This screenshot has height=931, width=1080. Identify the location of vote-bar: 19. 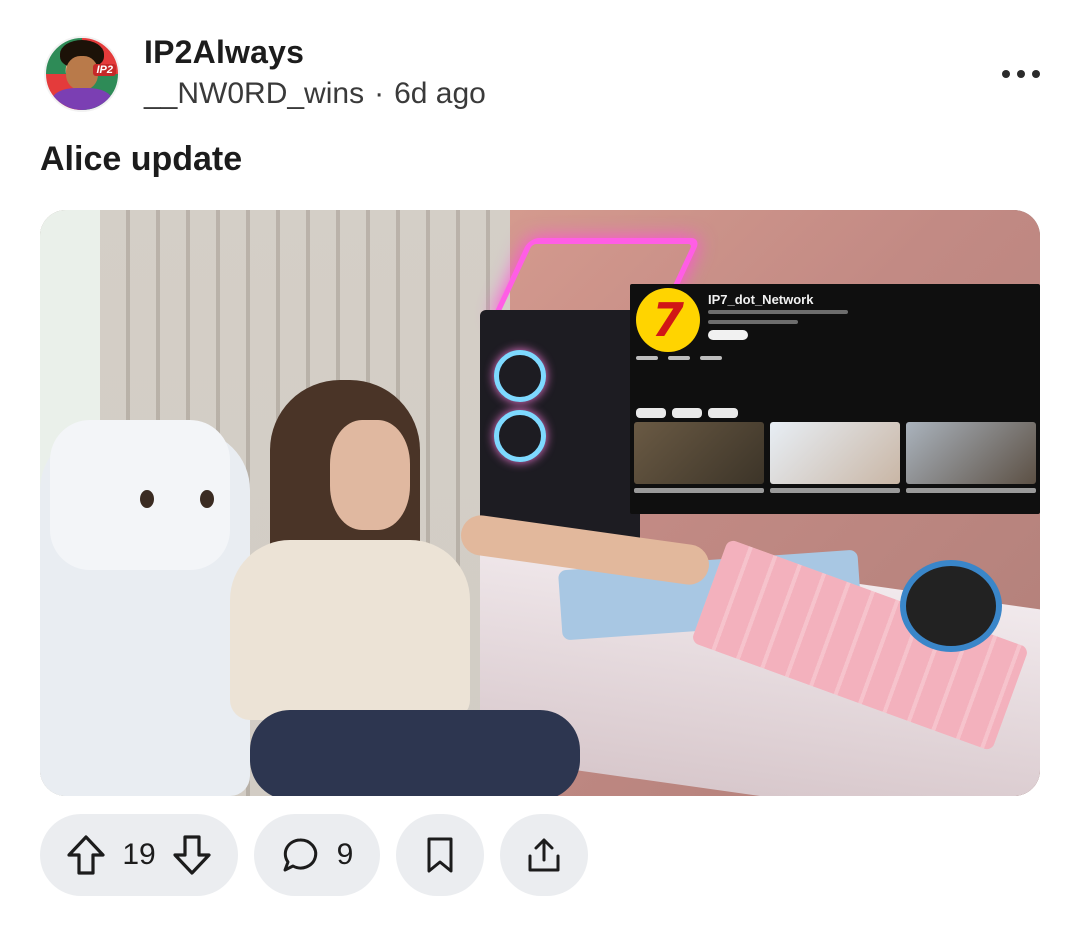
(139, 855).